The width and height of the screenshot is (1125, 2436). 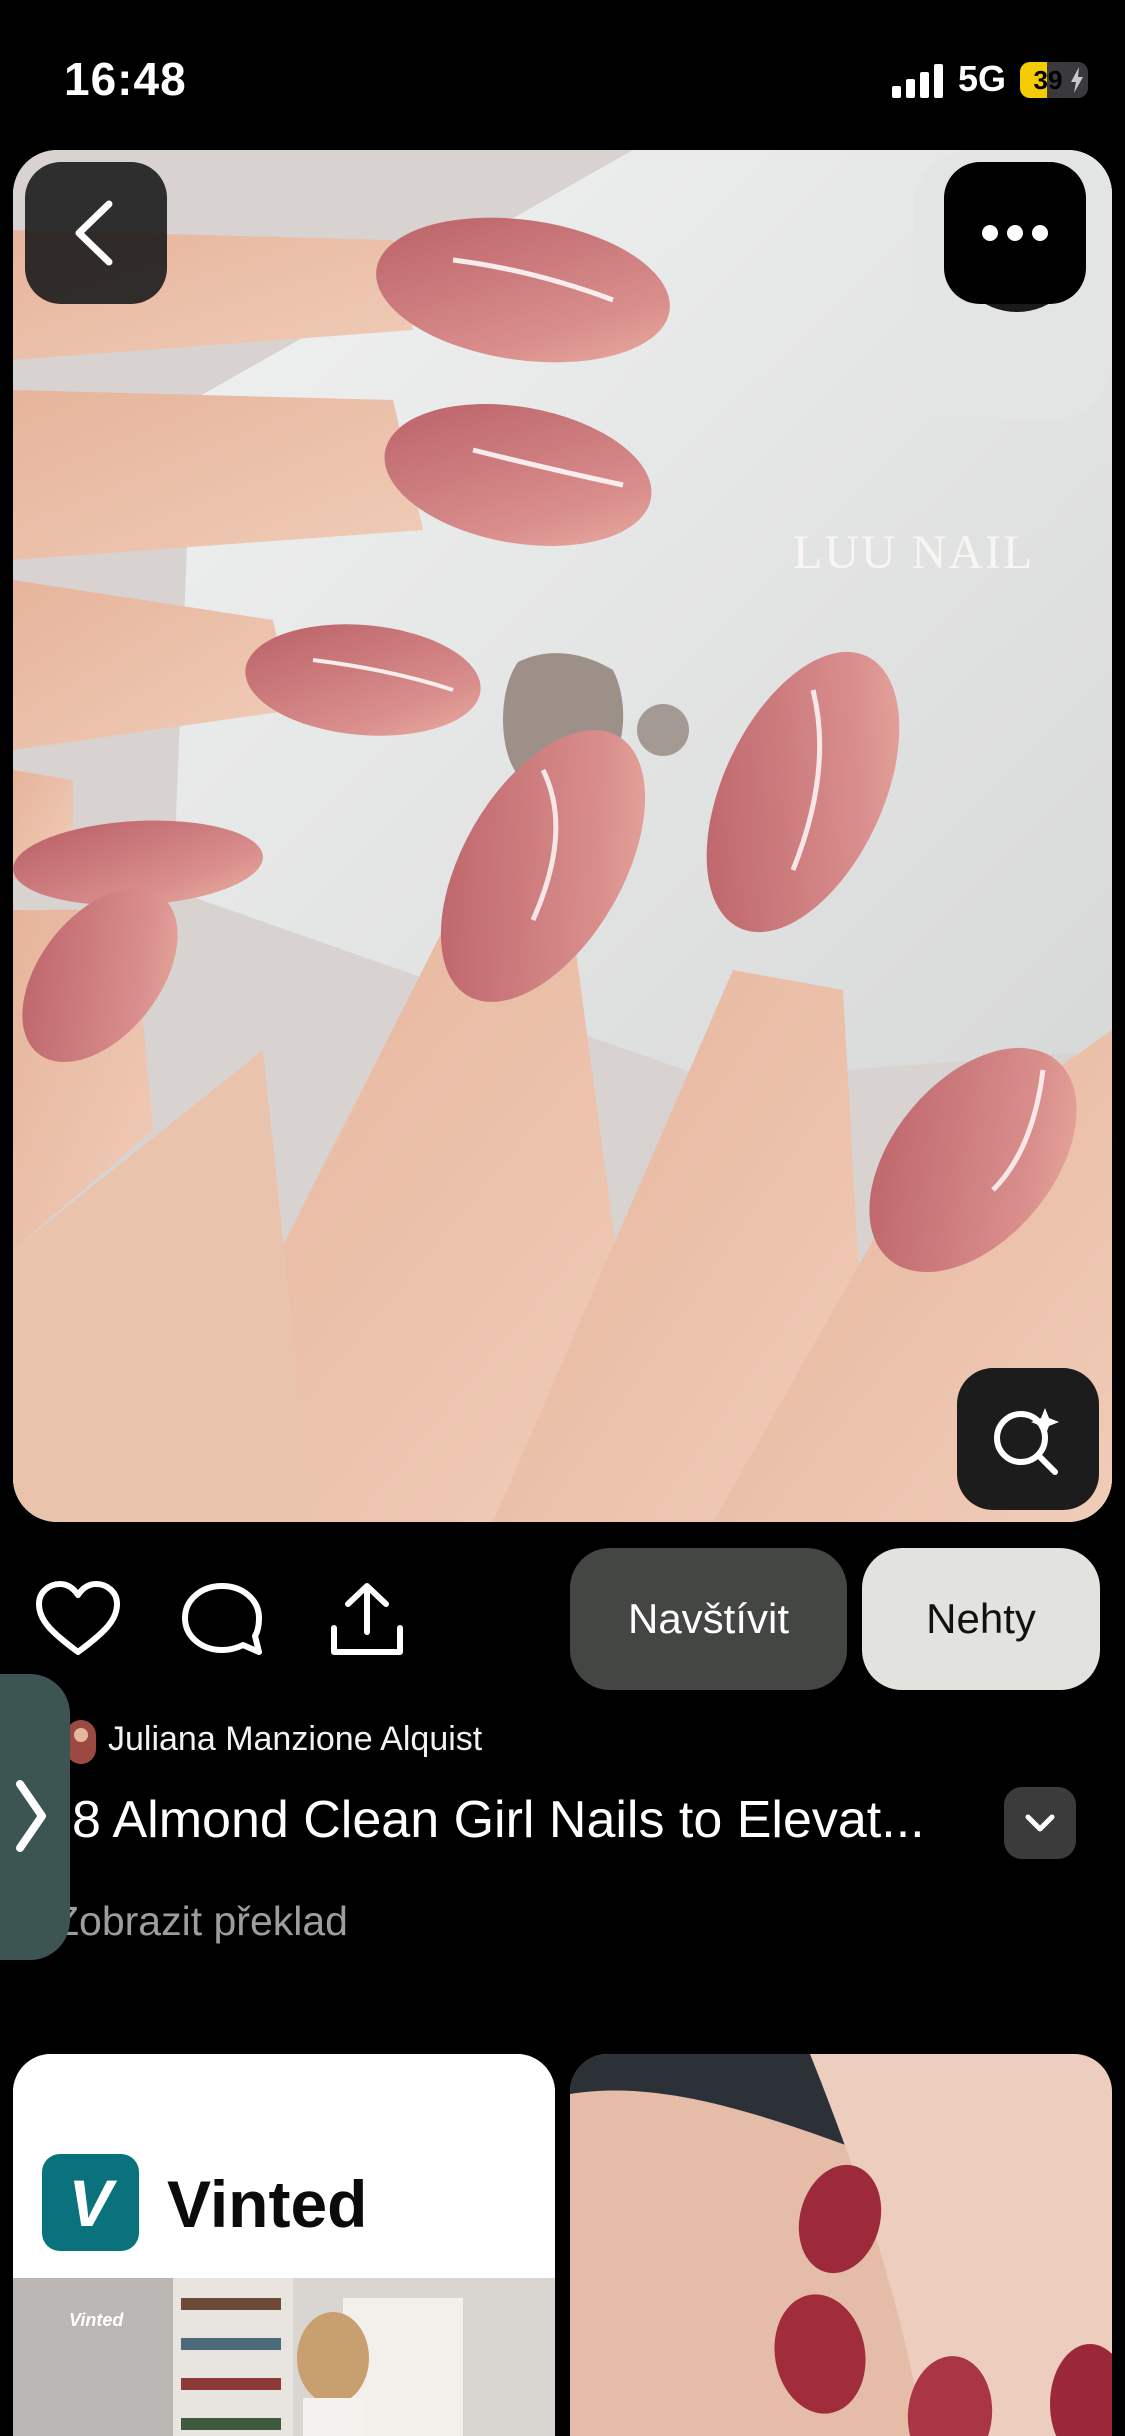 What do you see at coordinates (125, 79) in the screenshot?
I see `status-time: 16:48` at bounding box center [125, 79].